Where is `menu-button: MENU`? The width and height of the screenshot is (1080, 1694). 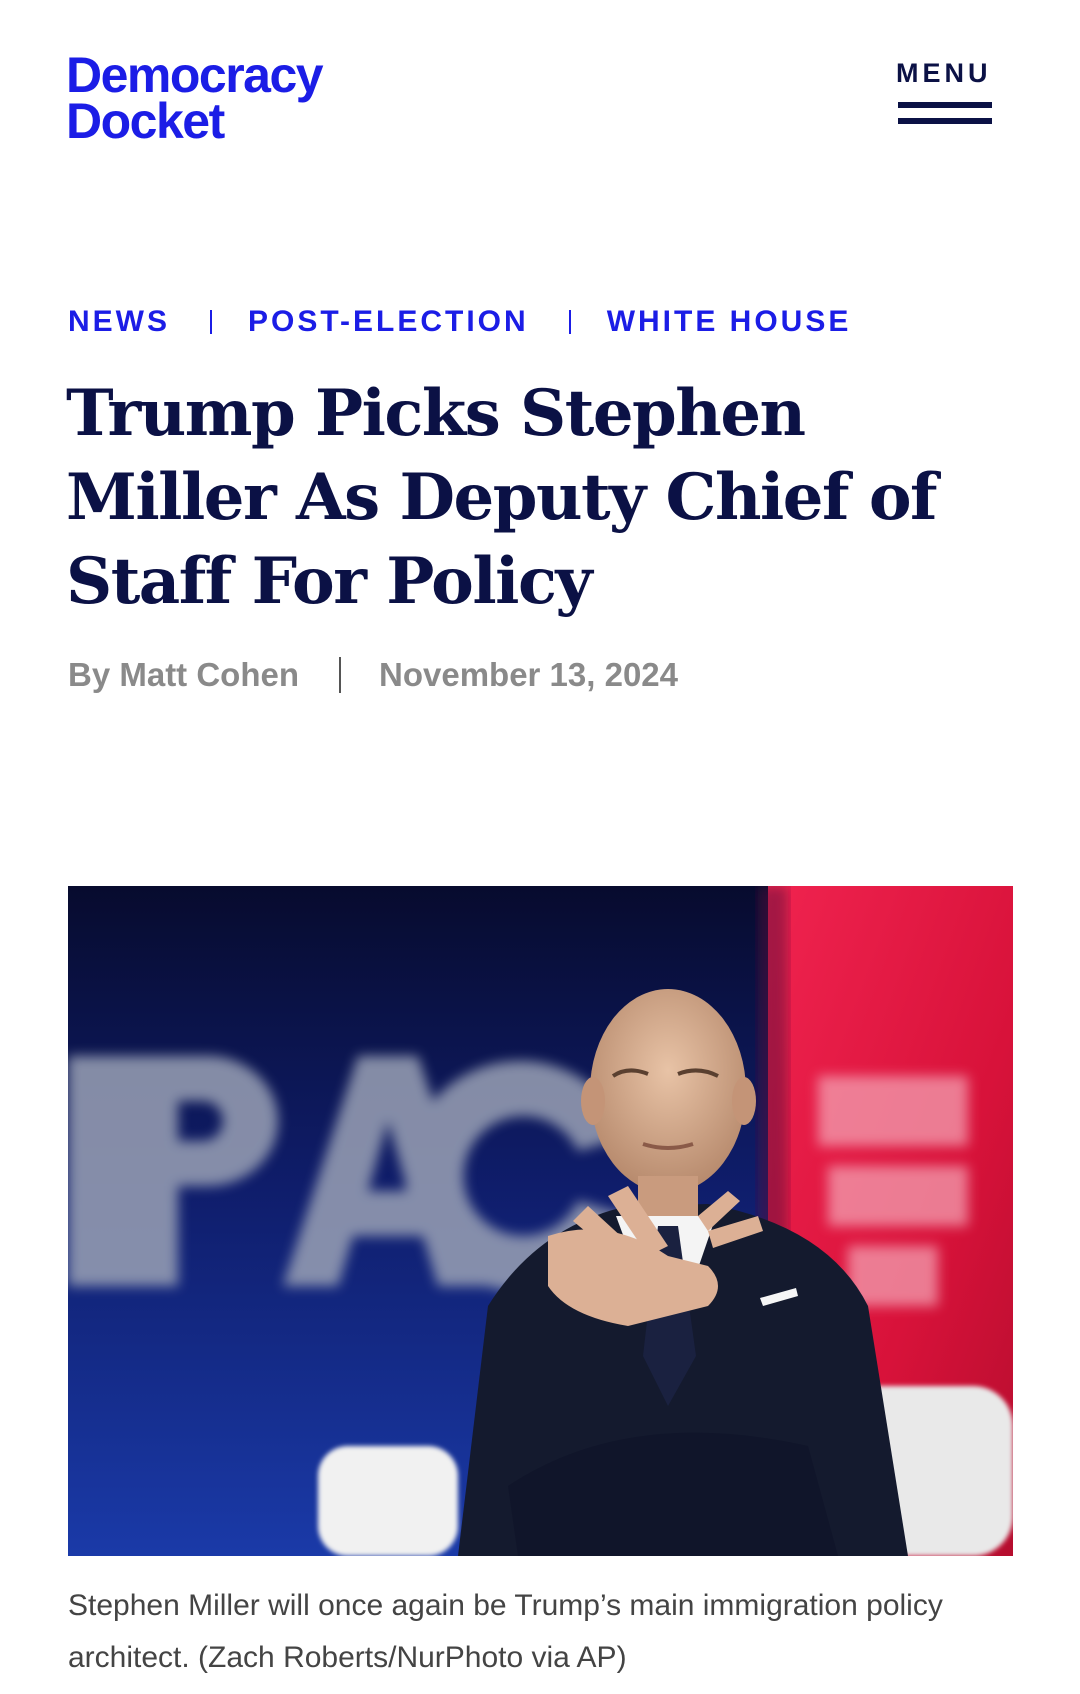 menu-button: MENU is located at coordinates (946, 93).